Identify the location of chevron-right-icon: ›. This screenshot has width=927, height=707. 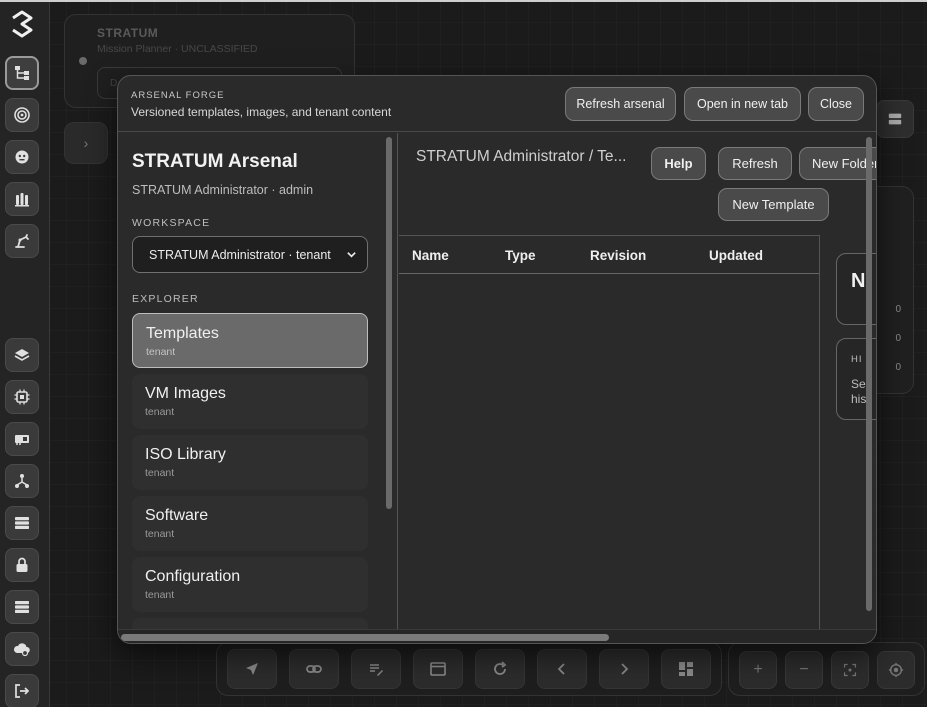
(86, 143).